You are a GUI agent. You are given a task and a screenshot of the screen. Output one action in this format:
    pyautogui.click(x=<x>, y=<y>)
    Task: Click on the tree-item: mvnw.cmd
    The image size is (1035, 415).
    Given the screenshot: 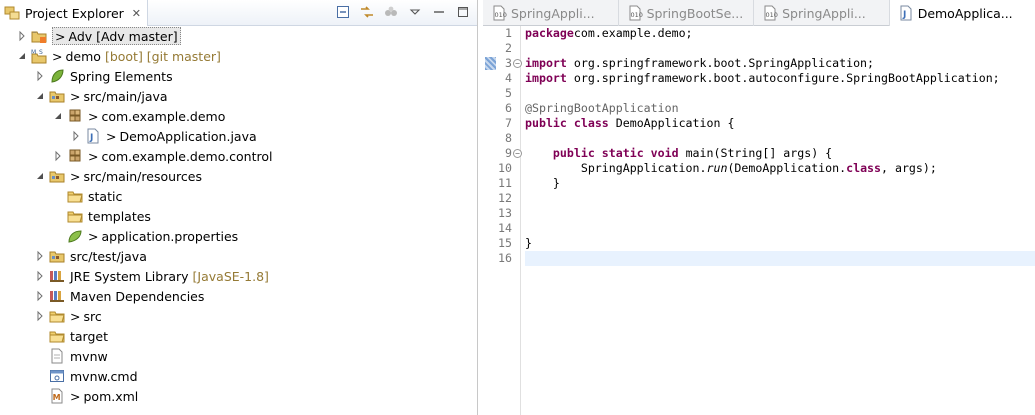 What is the action you would take?
    pyautogui.click(x=239, y=376)
    